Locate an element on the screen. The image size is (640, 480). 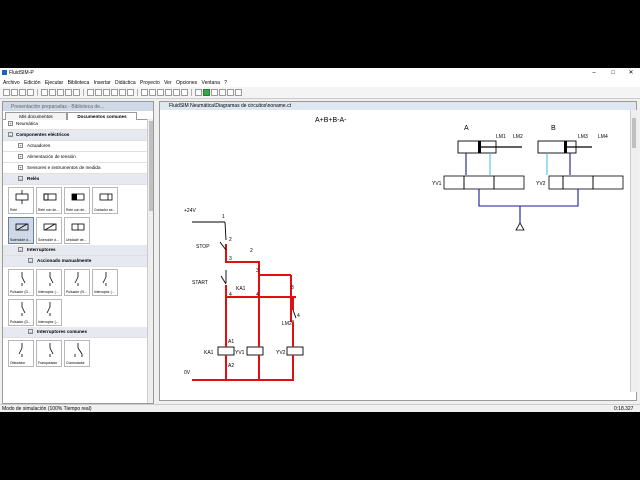
library-item-obturador: Obturador is located at coordinates (21, 353).